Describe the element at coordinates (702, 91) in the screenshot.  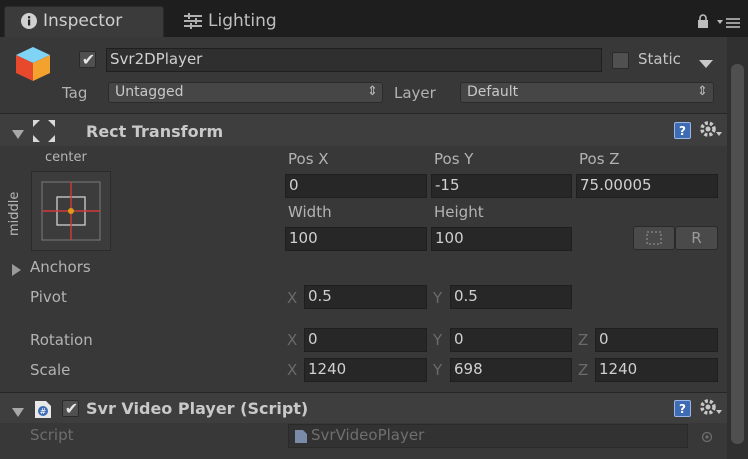
I see `layer-dropdown-arrows-icon: ⇕` at that location.